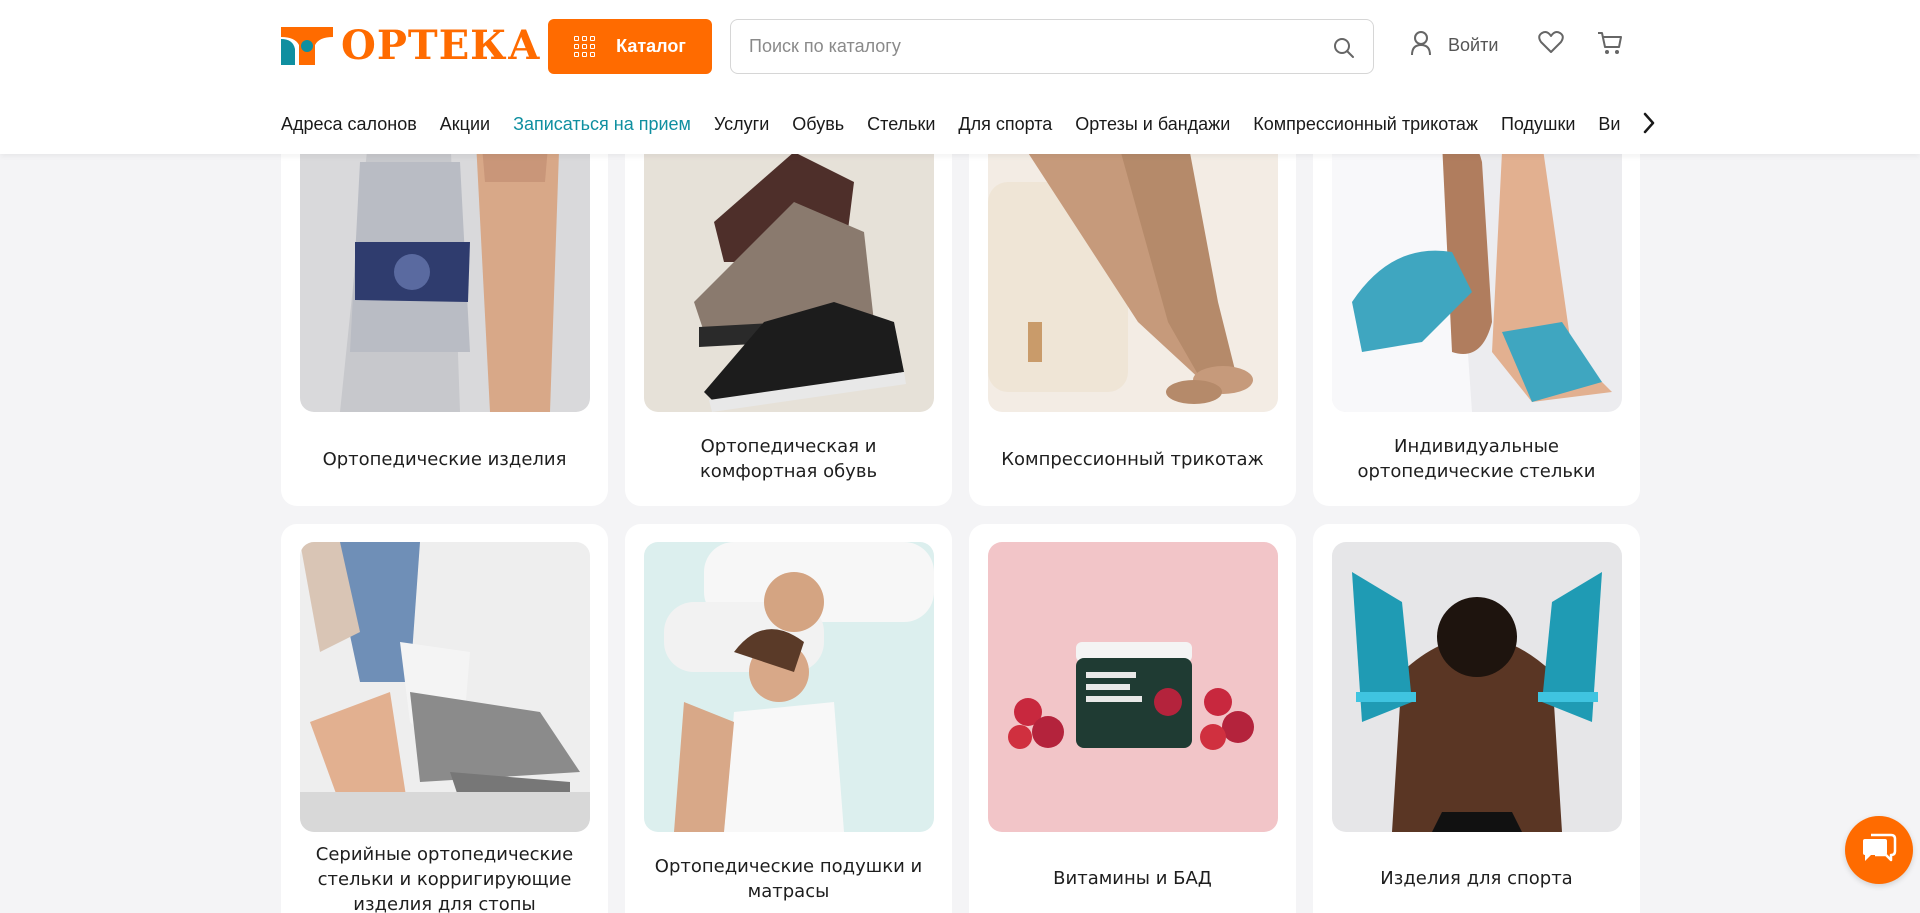 The image size is (1920, 913). What do you see at coordinates (1649, 123) in the screenshot?
I see `chevron-right-icon` at bounding box center [1649, 123].